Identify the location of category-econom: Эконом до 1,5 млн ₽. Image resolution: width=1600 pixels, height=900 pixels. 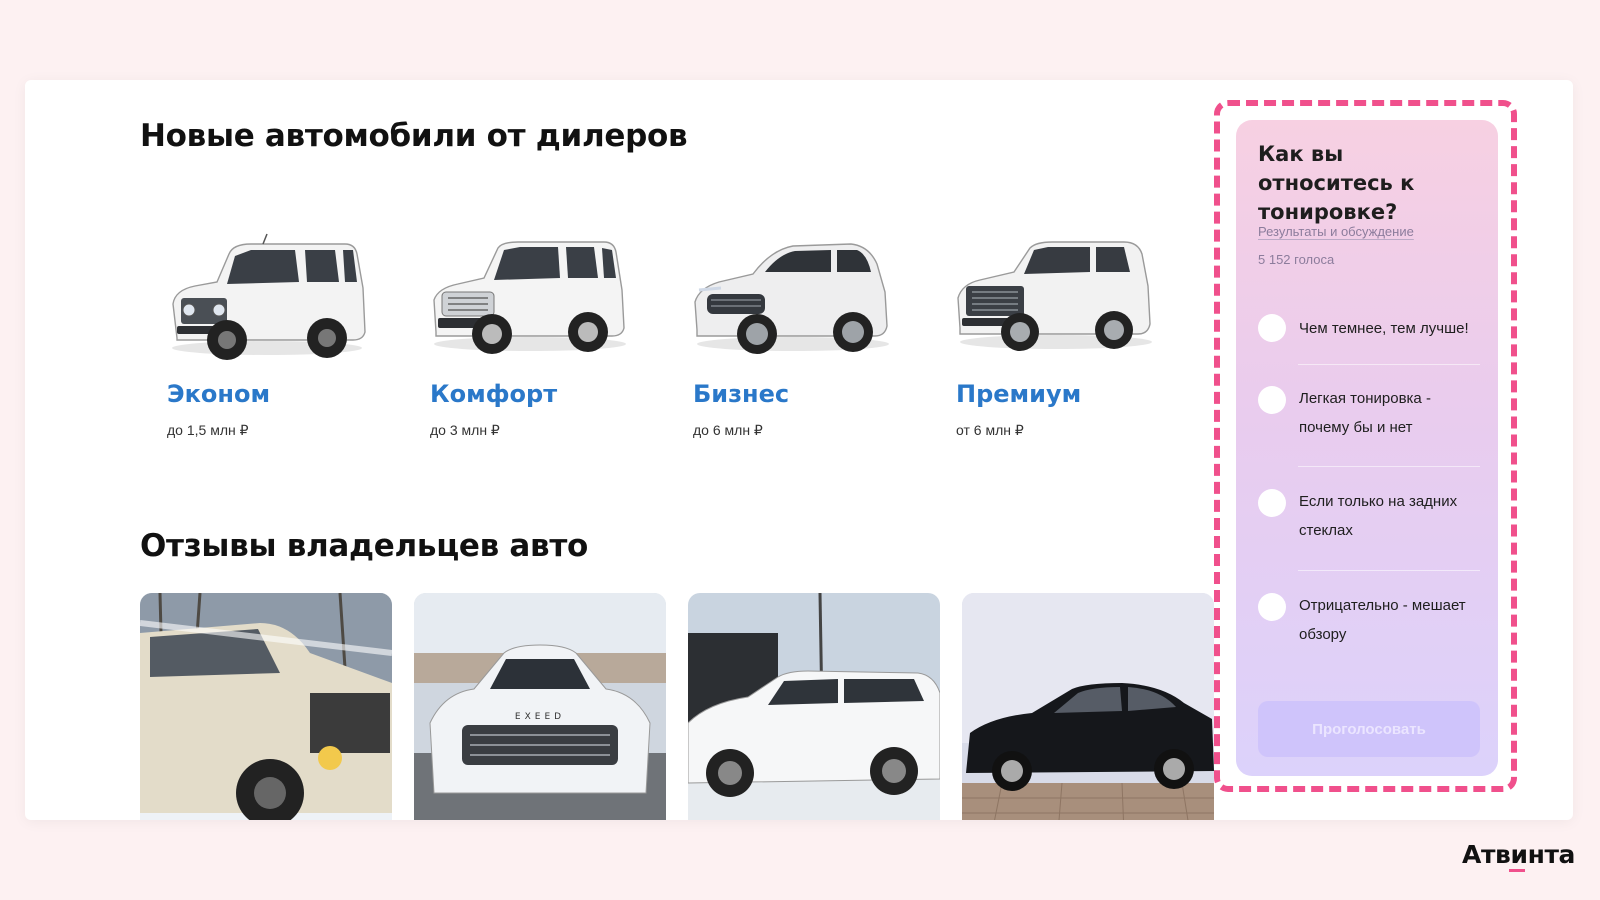
(265, 330).